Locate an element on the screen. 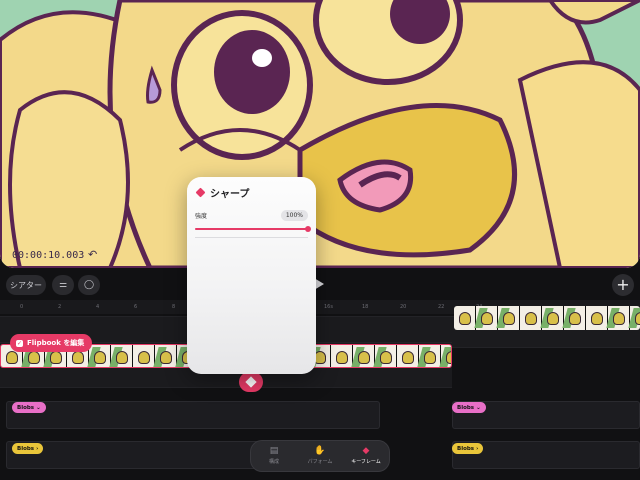 The width and height of the screenshot is (640, 480). slider-fill is located at coordinates (251, 229).